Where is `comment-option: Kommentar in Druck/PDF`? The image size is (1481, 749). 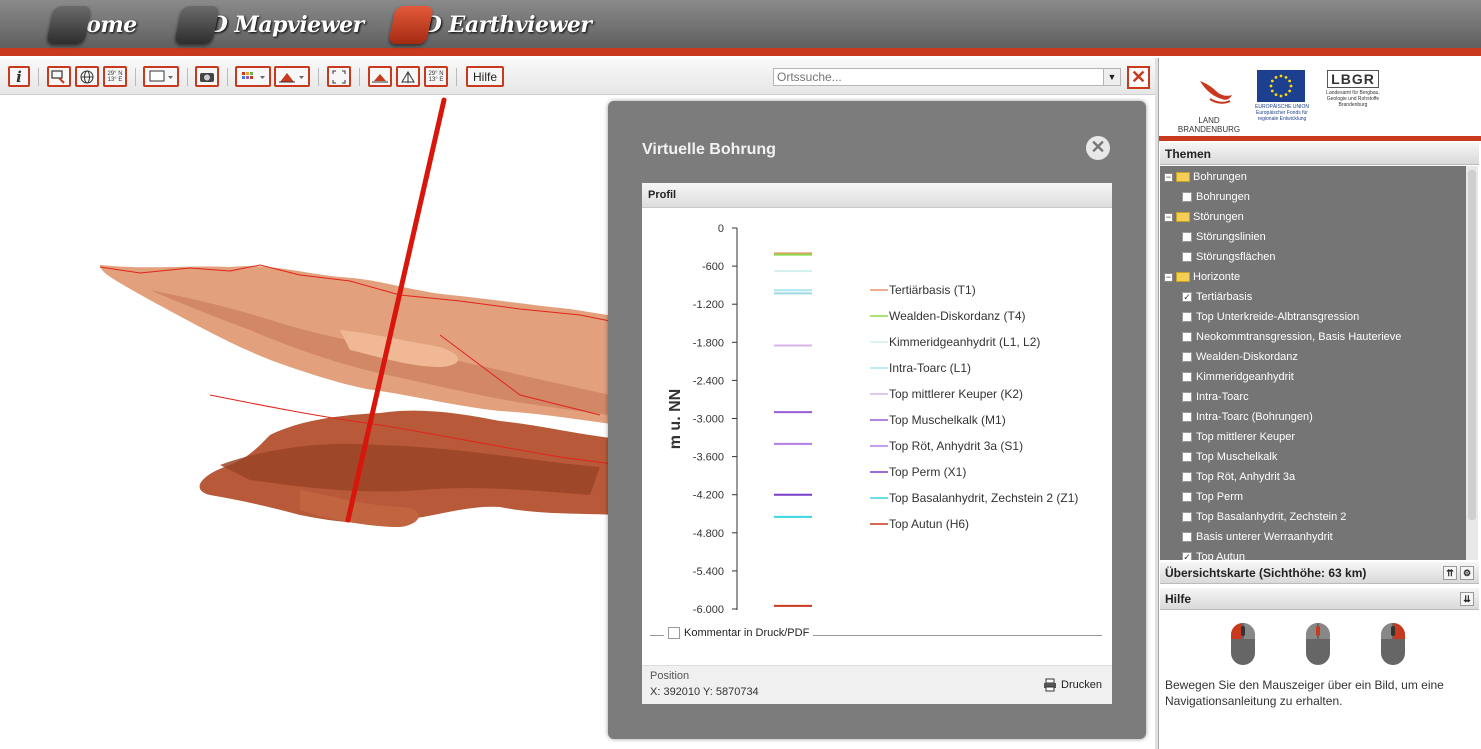 comment-option: Kommentar in Druck/PDF is located at coordinates (739, 633).